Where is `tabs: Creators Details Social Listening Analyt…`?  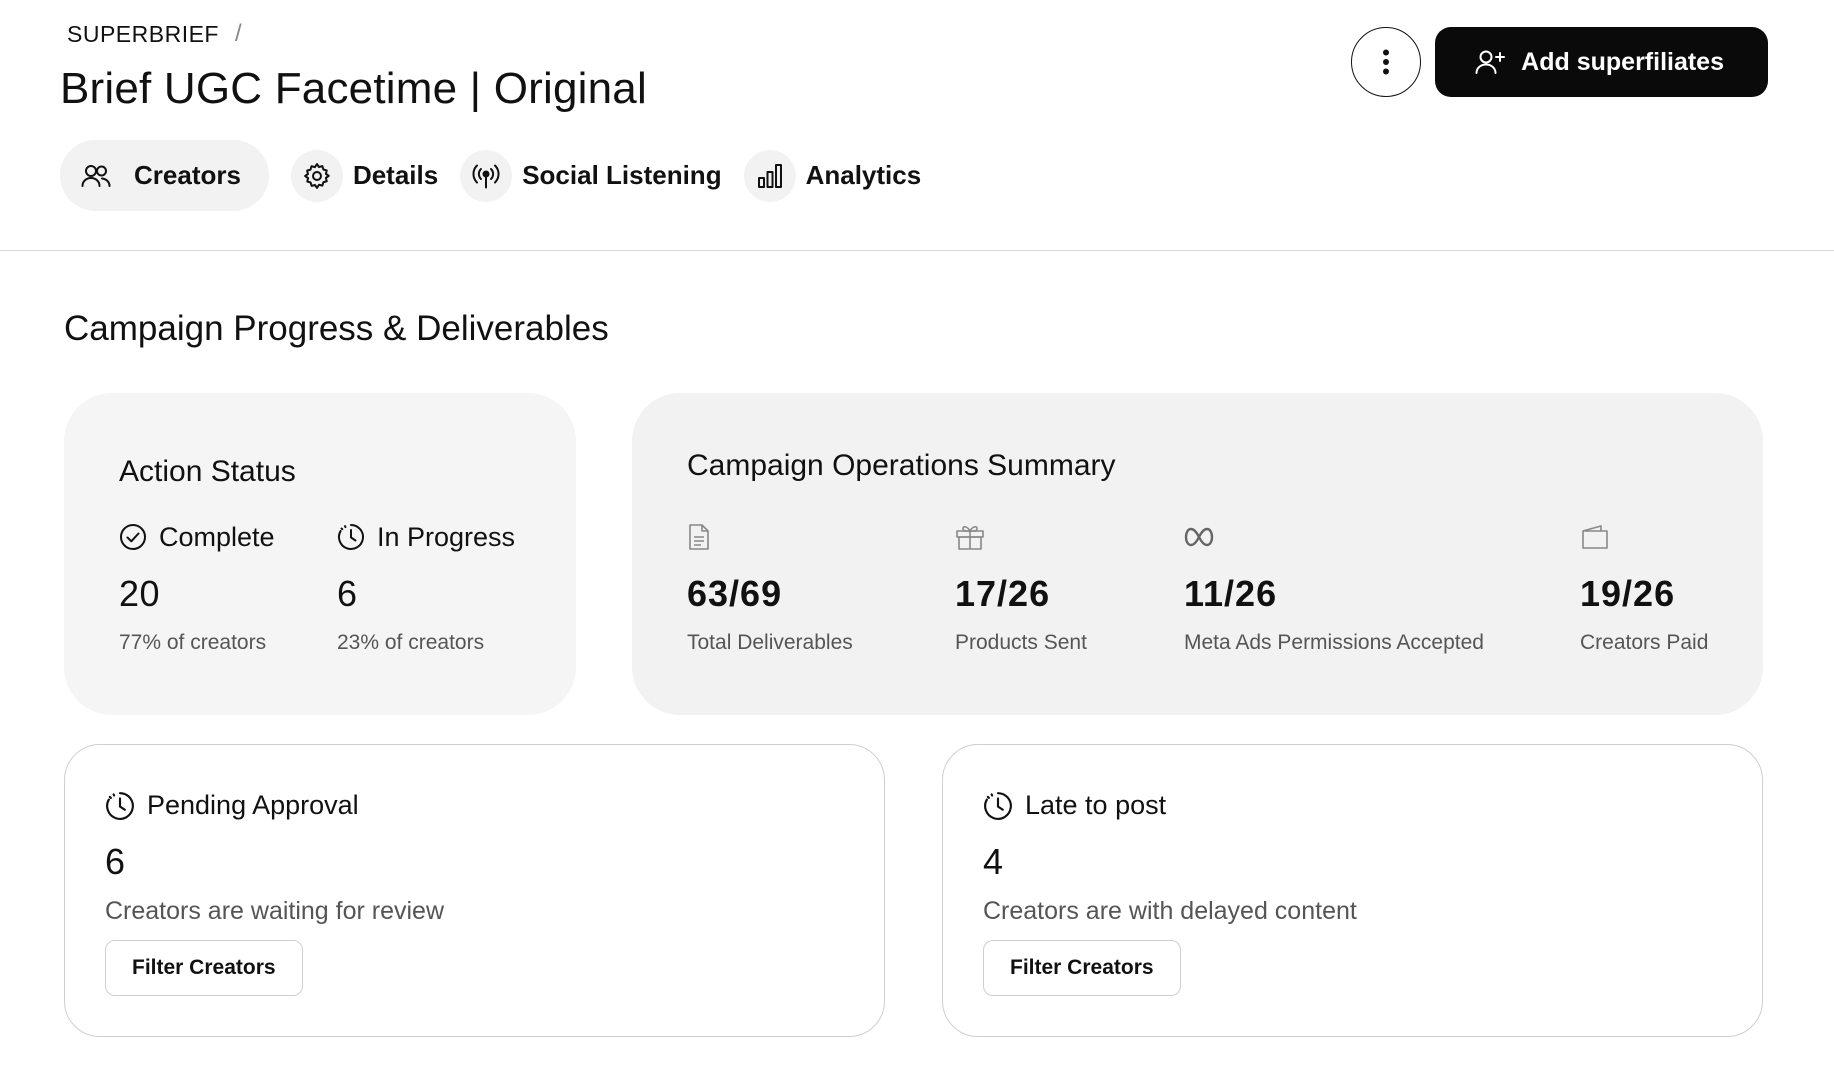 tabs: Creators Details Social Listening Analyt… is located at coordinates (490, 175).